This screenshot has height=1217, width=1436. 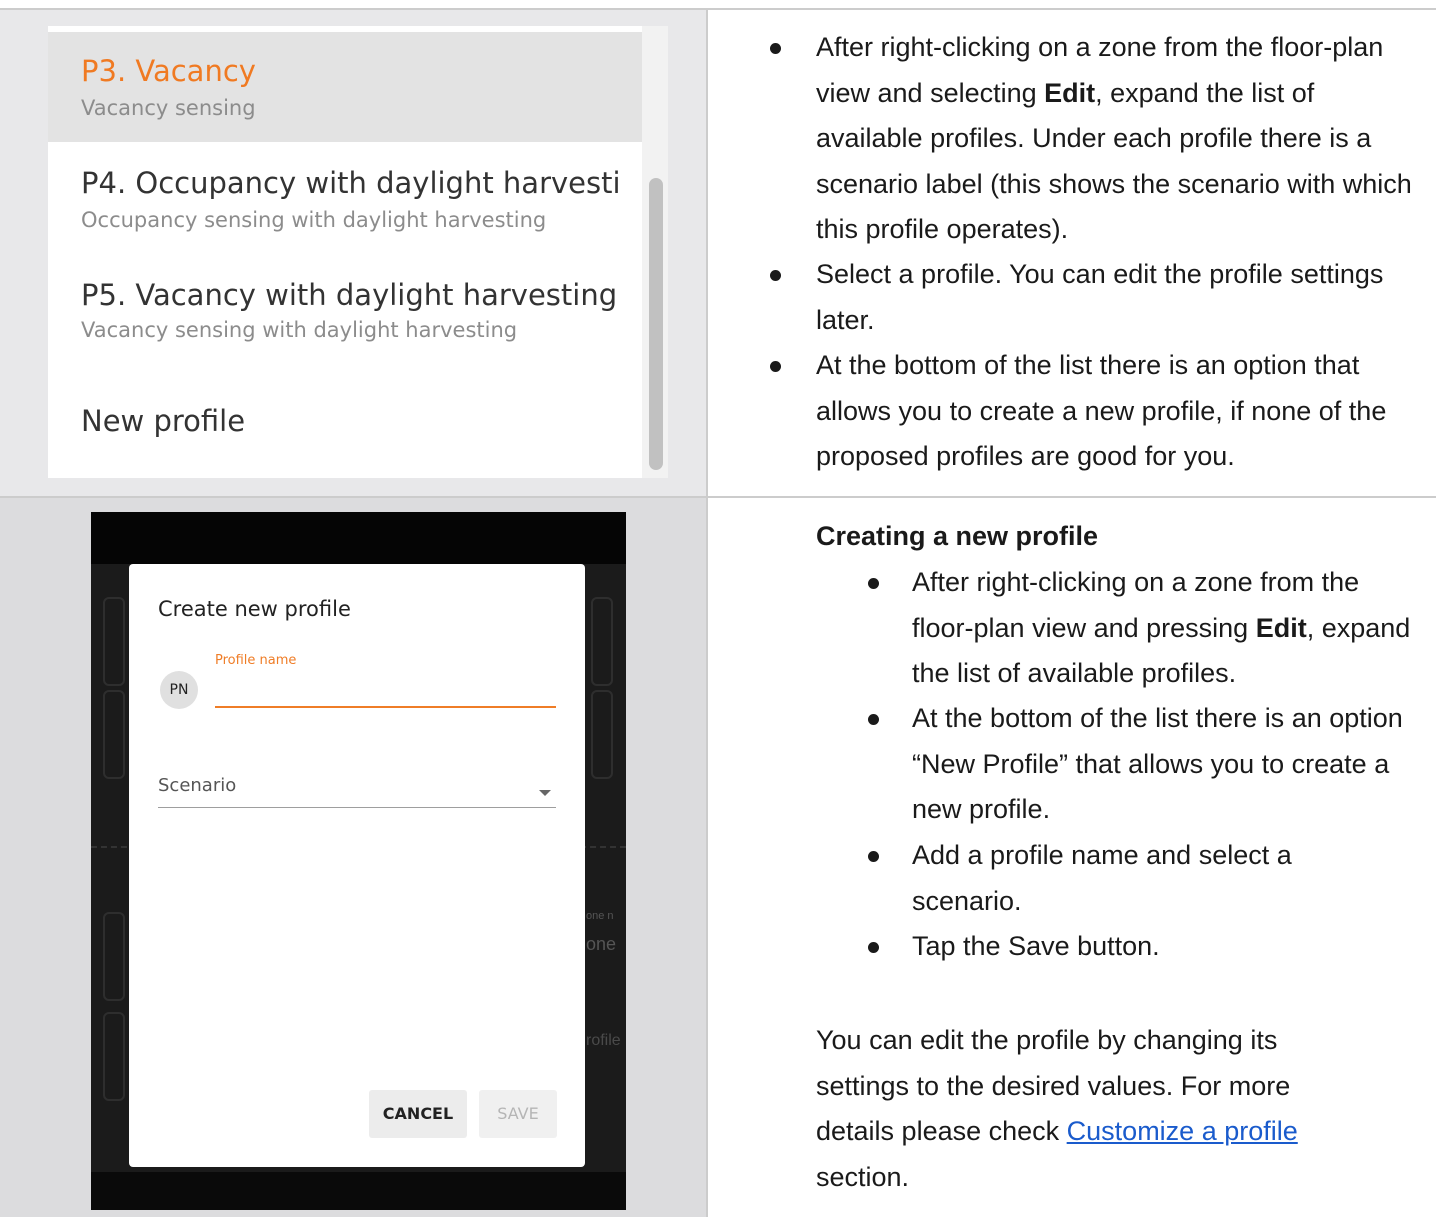 I want to click on background-label: one, so click(x=601, y=944).